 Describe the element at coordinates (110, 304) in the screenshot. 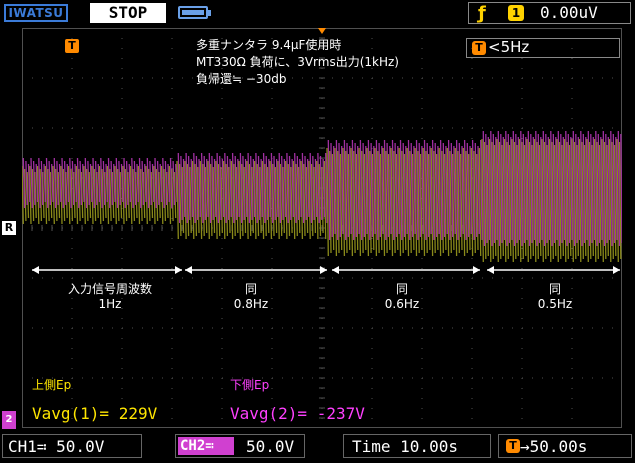

I see `segment-1-sub: 1Hz` at that location.